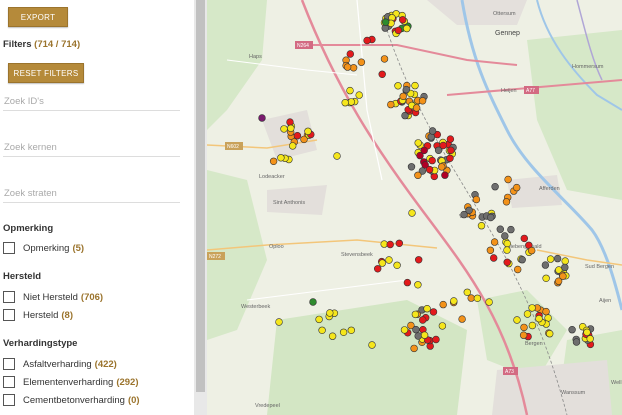 The image size is (622, 415). What do you see at coordinates (53, 297) in the screenshot?
I see `filter-niet-hersteld: Niet Hersteld (706)` at bounding box center [53, 297].